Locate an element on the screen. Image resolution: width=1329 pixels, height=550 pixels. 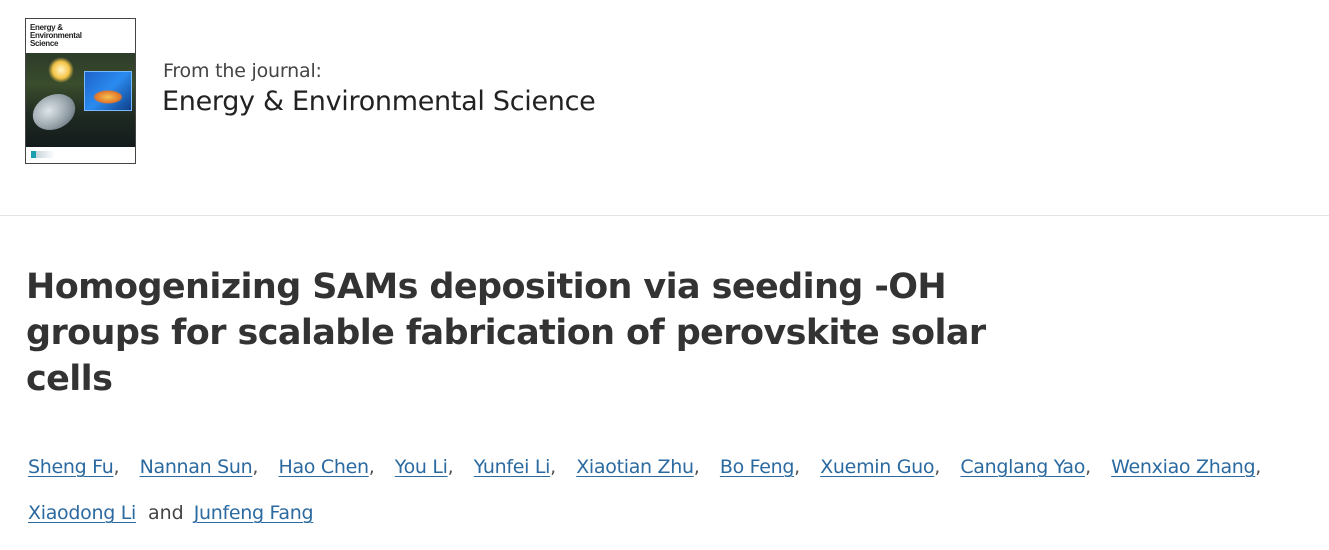
author-link: Xuemin Guo is located at coordinates (877, 467).